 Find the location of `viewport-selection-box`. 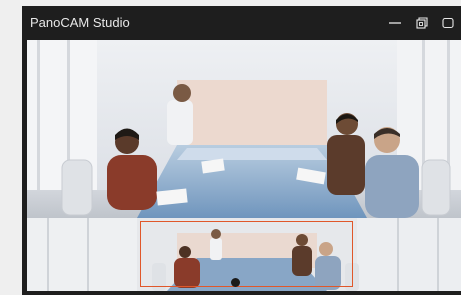

viewport-selection-box is located at coordinates (246, 254).